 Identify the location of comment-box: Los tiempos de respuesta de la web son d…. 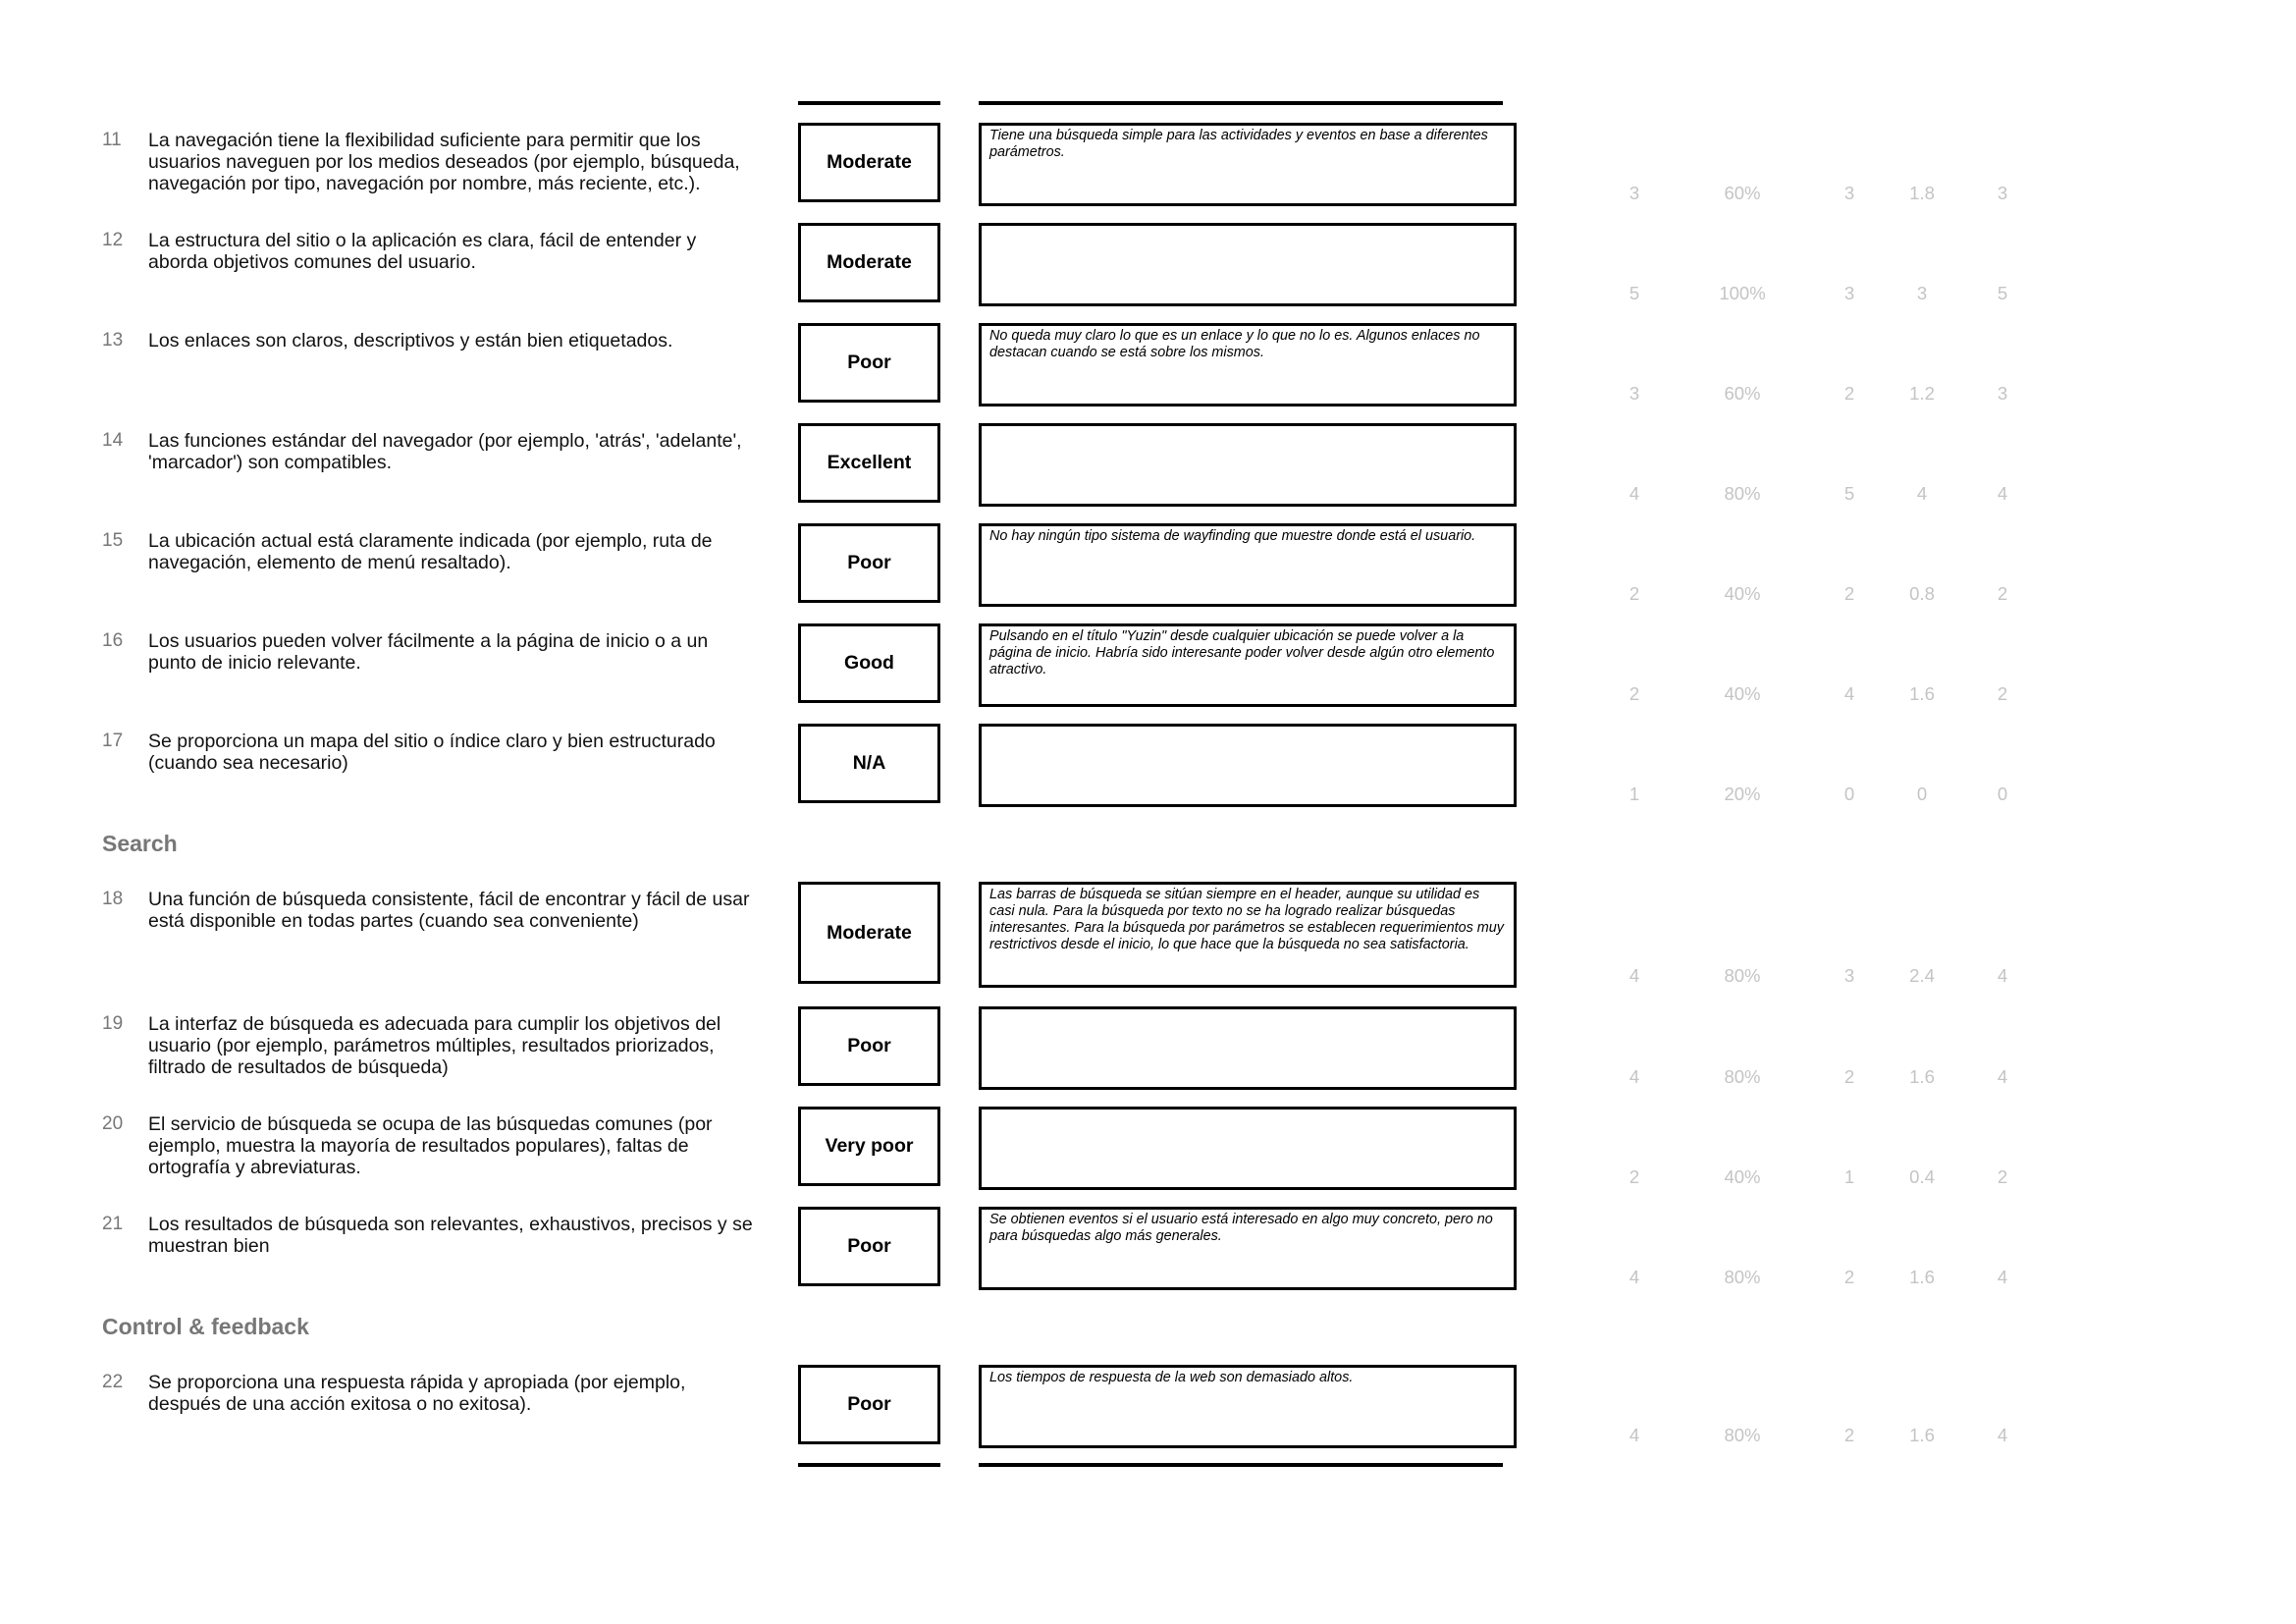
(1248, 1406).